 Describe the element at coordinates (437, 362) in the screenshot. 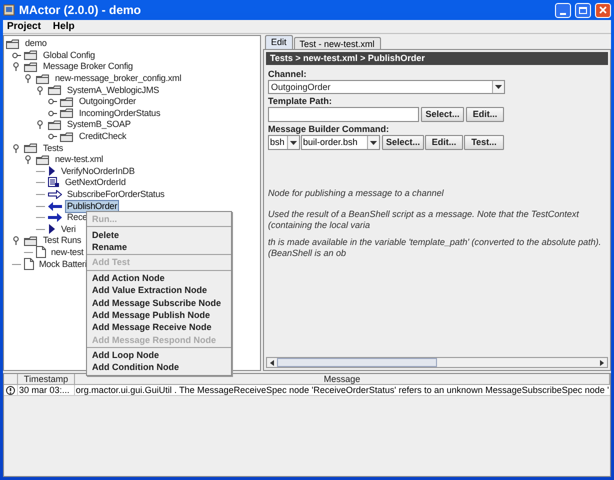

I see `horizontal-scrollbar` at that location.